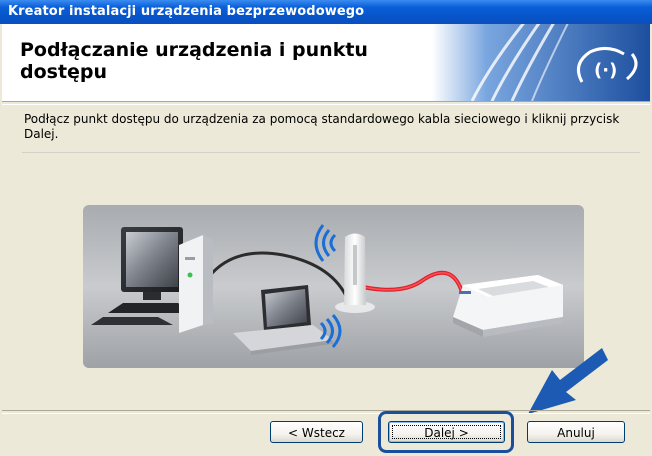 Image resolution: width=652 pixels, height=456 pixels. I want to click on arrow-pointer-icon, so click(568, 381).